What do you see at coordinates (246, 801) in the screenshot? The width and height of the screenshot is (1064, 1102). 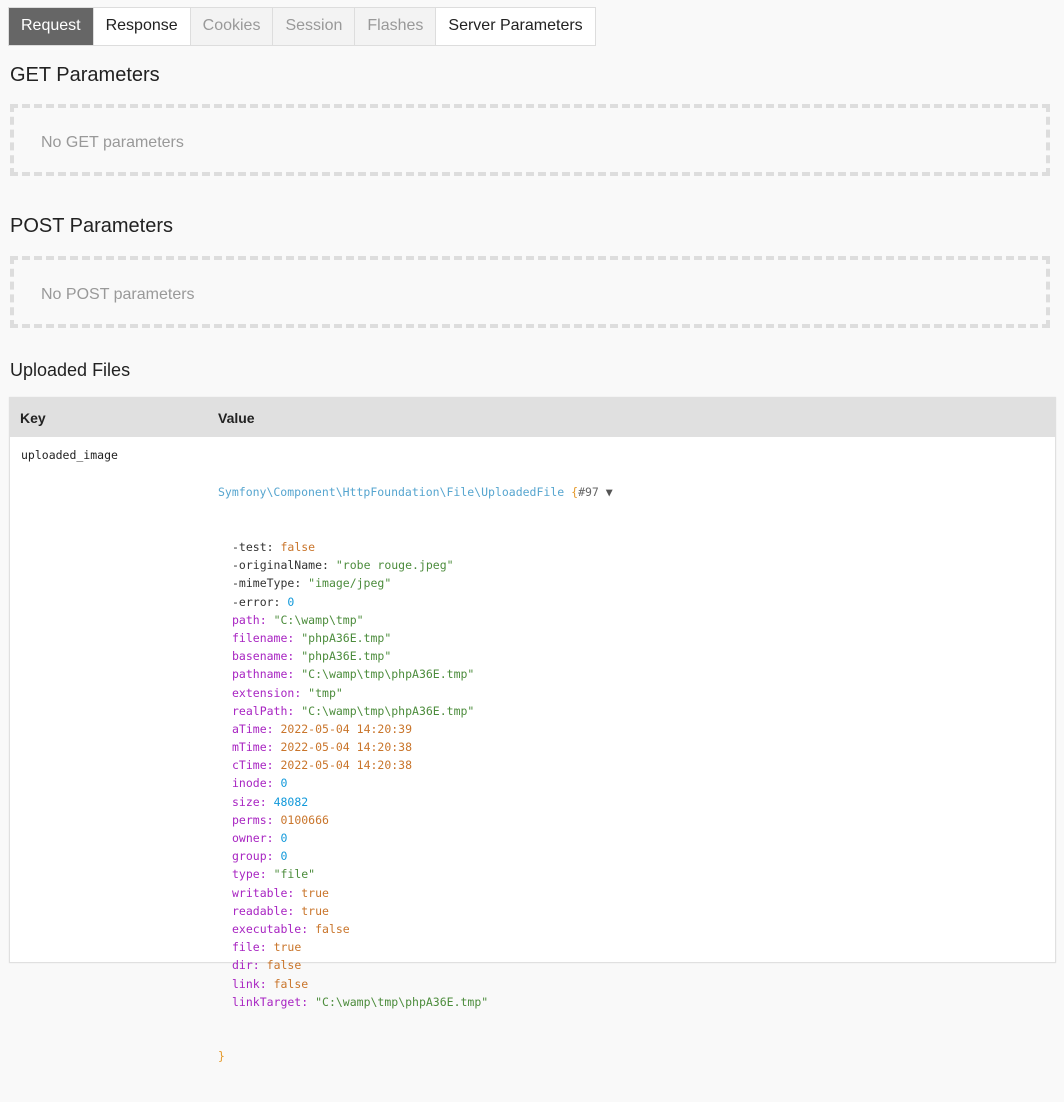 I see `property-name: size` at bounding box center [246, 801].